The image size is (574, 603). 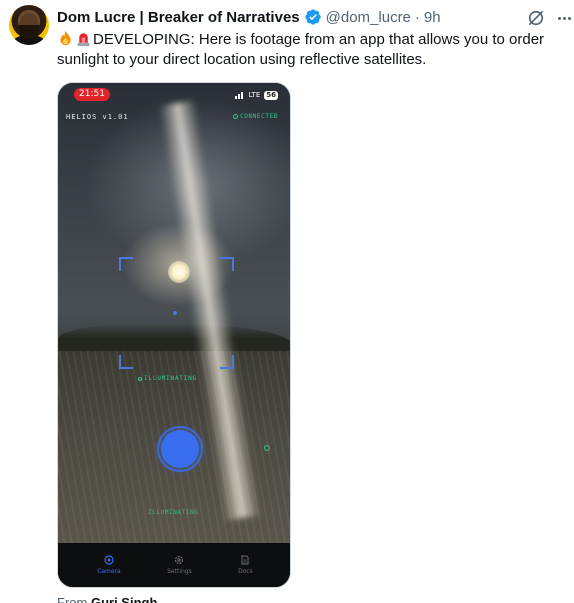 What do you see at coordinates (312, 17) in the screenshot?
I see `verified-badge-icon` at bounding box center [312, 17].